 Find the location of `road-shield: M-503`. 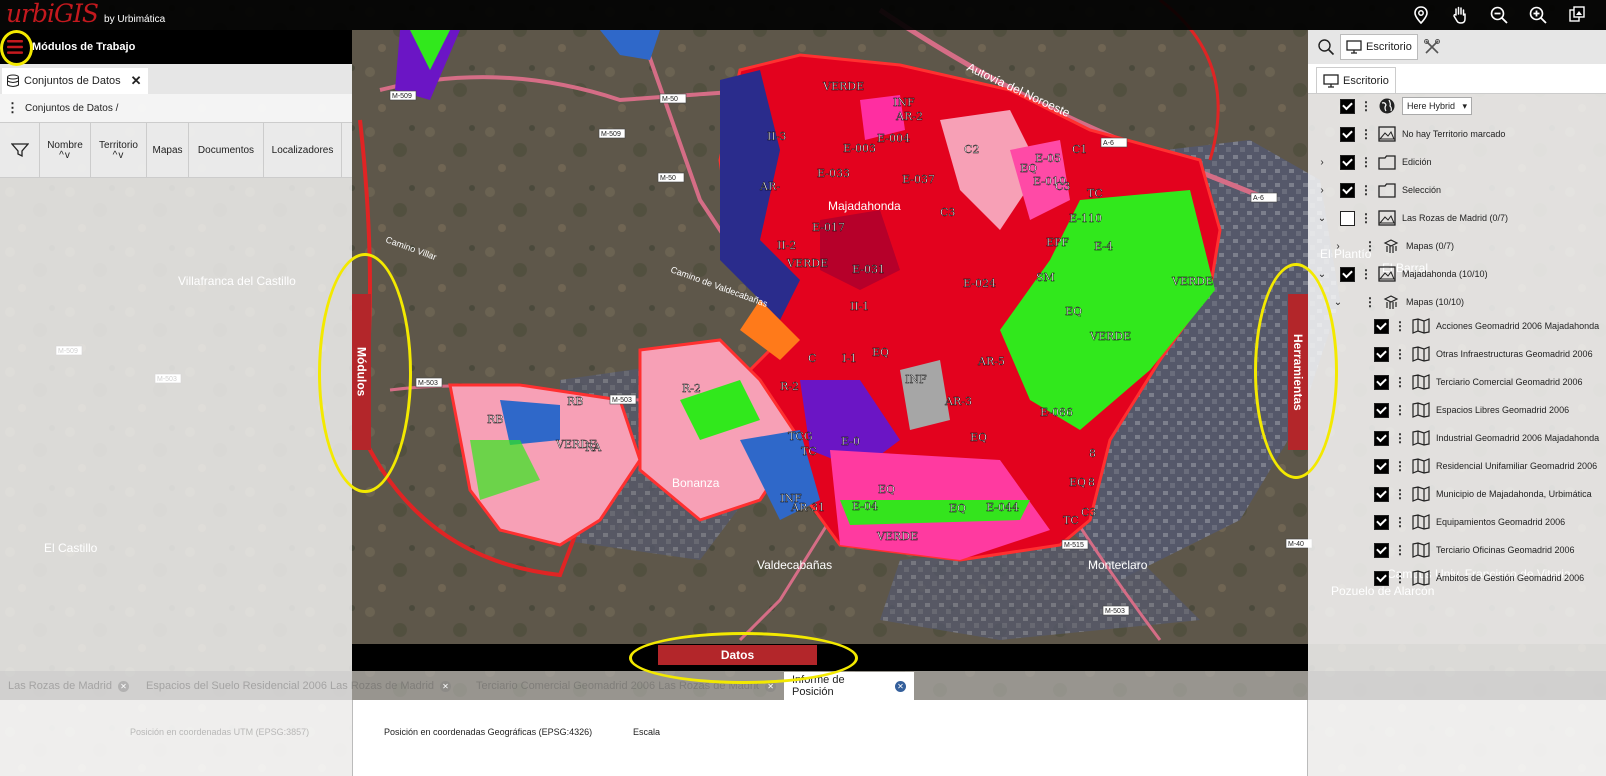

road-shield: M-503 is located at coordinates (1116, 610).